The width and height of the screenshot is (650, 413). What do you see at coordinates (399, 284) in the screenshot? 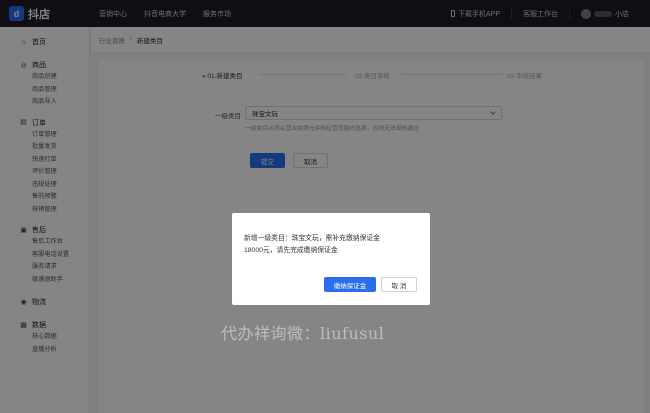
I see `dialog-cancel-button: 取 消` at bounding box center [399, 284].